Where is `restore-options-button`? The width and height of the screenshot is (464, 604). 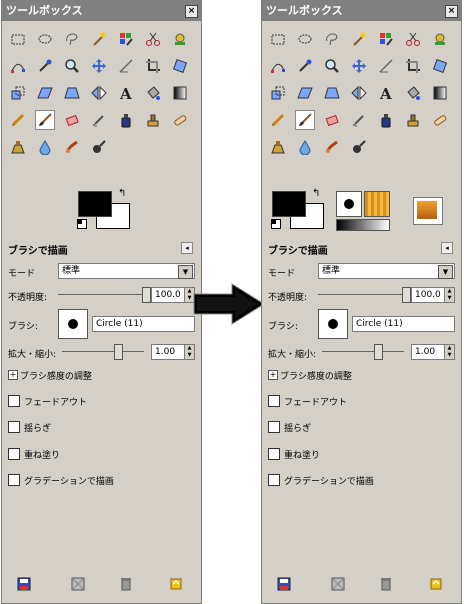
restore-options-button is located at coordinates (338, 584).